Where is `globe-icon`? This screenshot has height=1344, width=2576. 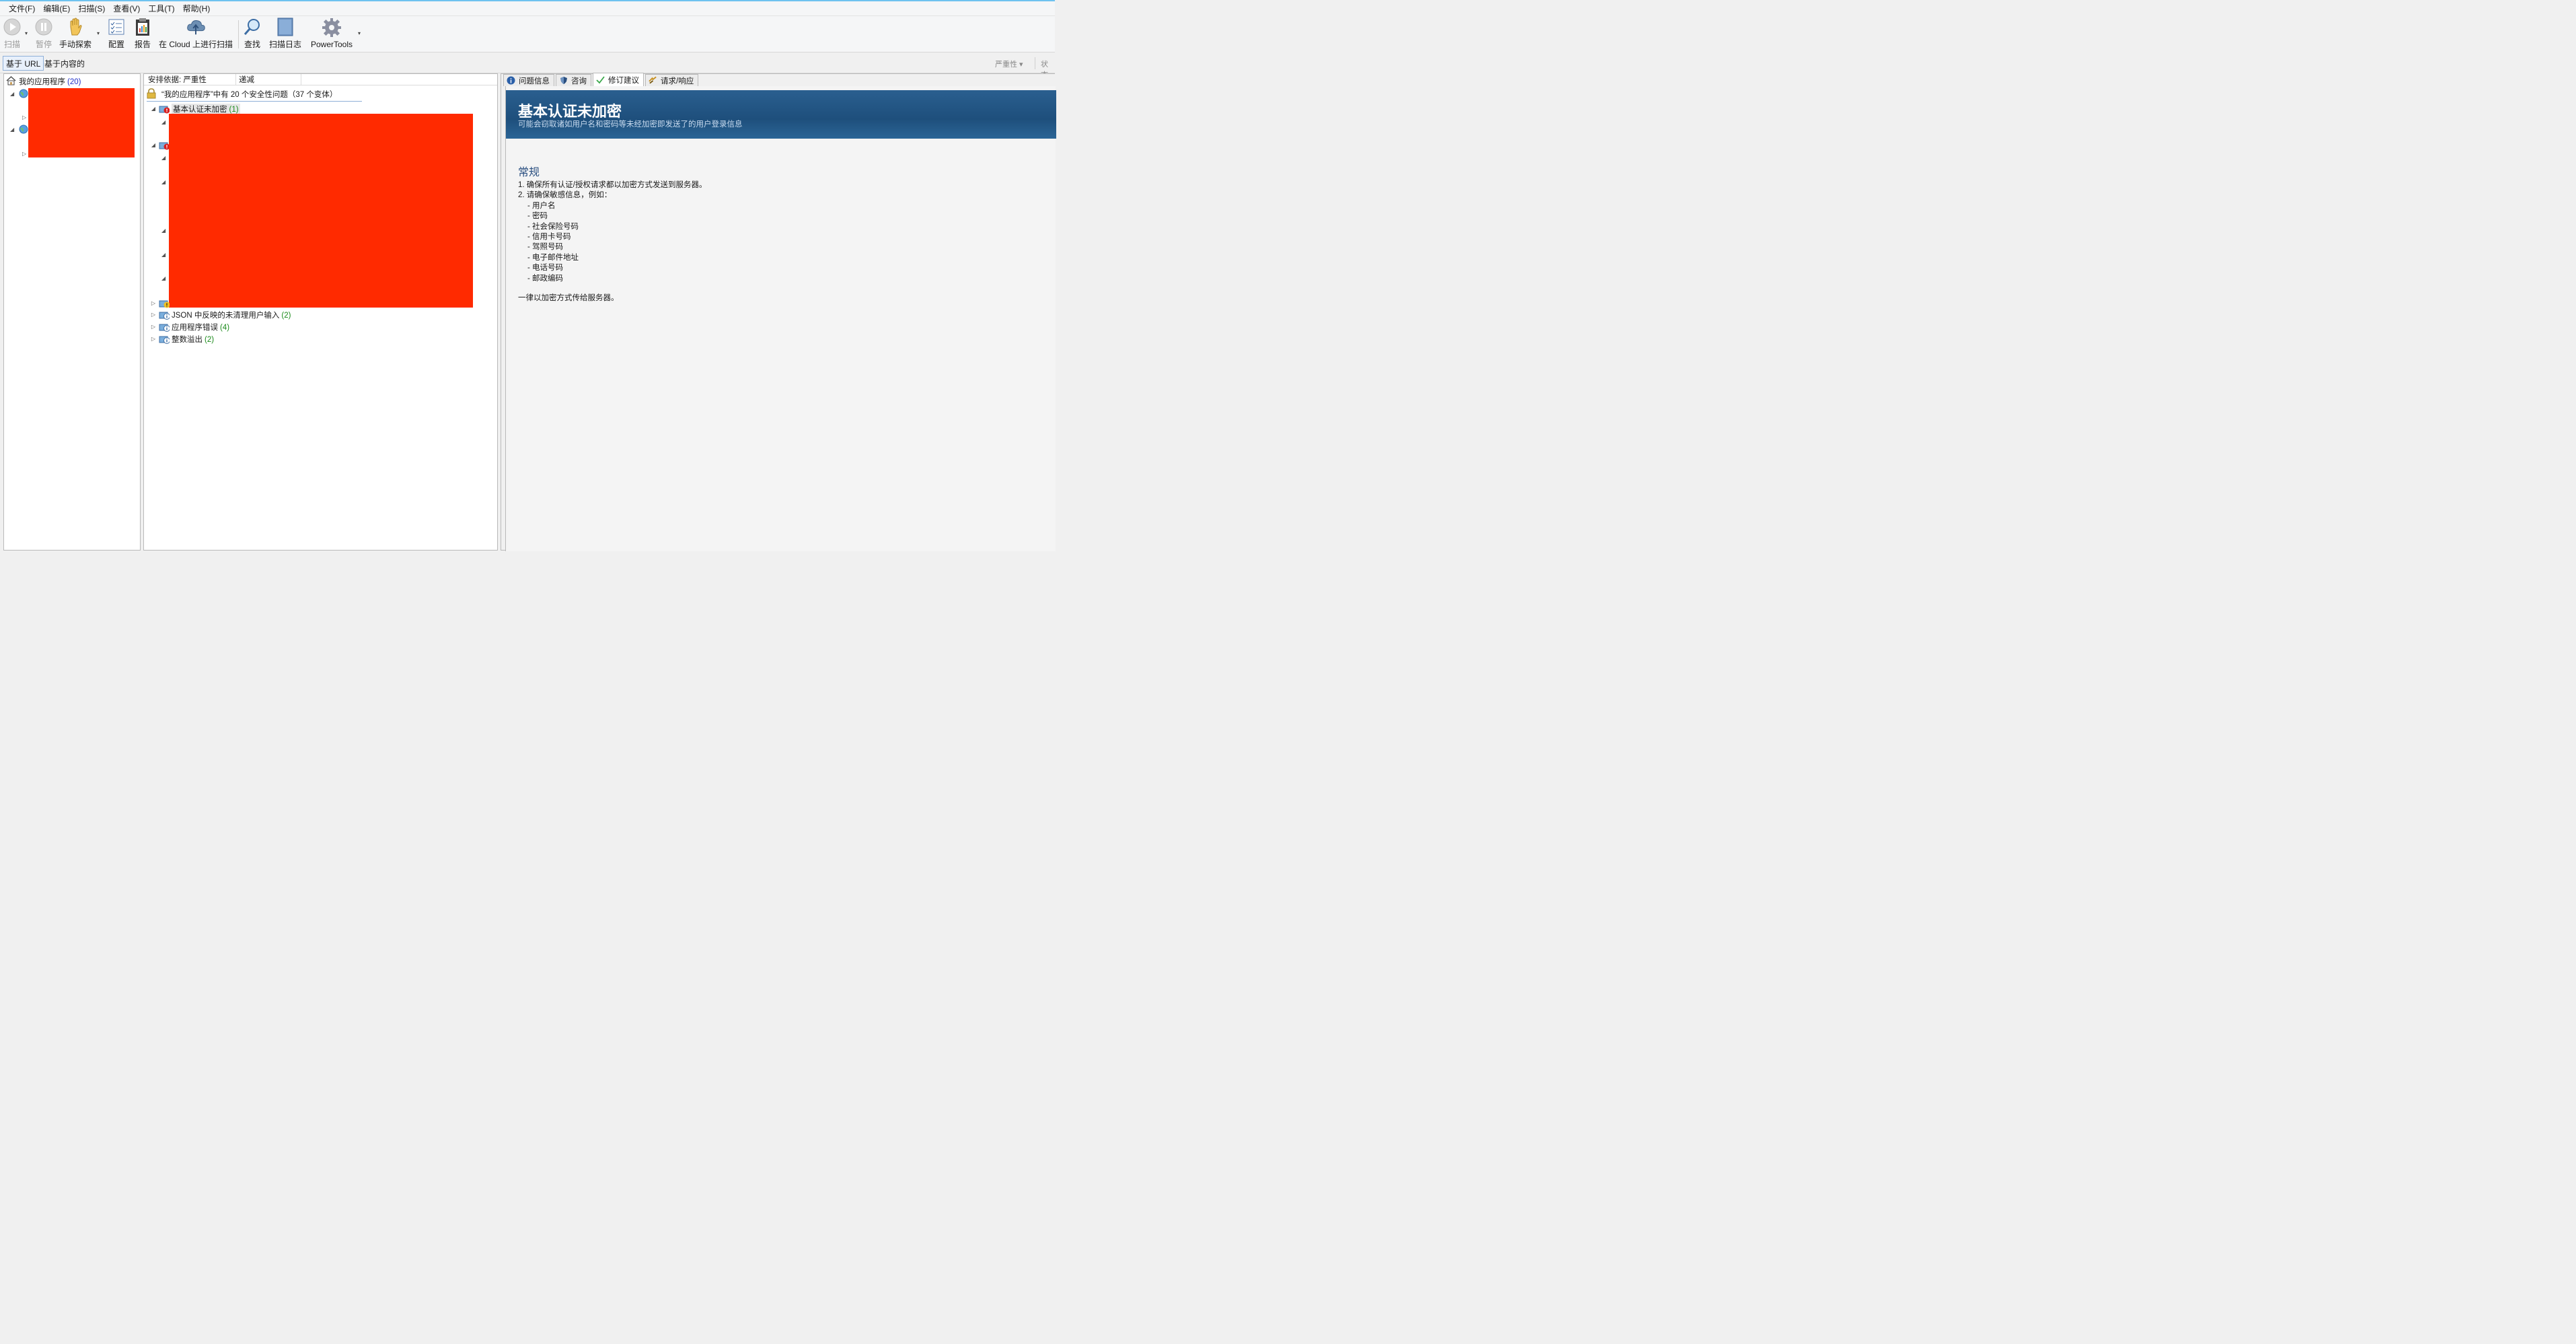 globe-icon is located at coordinates (23, 129).